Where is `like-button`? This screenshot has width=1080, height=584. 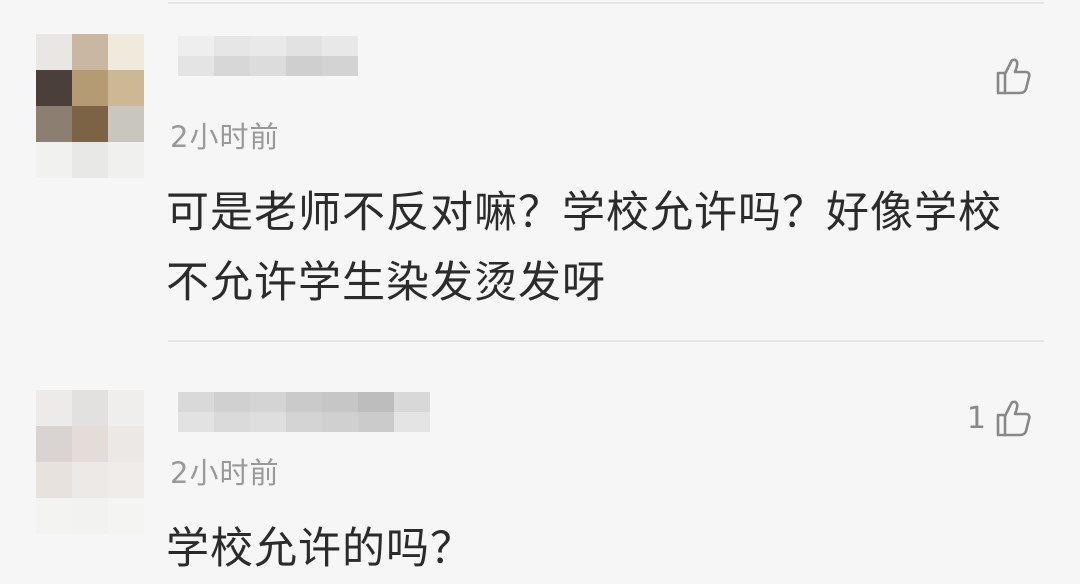 like-button is located at coordinates (1009, 76).